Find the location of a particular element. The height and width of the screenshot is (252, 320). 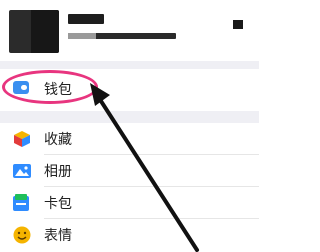

wallet-row: 钱包 is located at coordinates (129, 90).